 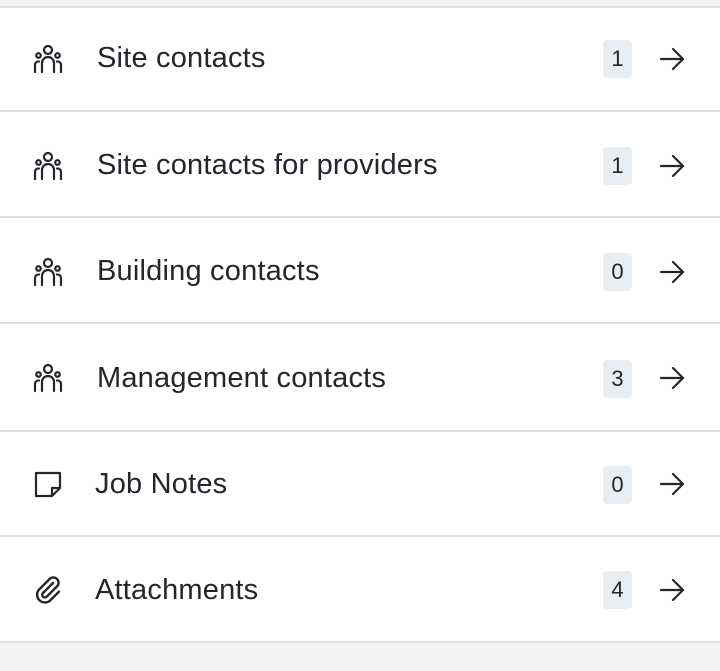 What do you see at coordinates (267, 165) in the screenshot?
I see `nav-row-label: Site contacts for providers` at bounding box center [267, 165].